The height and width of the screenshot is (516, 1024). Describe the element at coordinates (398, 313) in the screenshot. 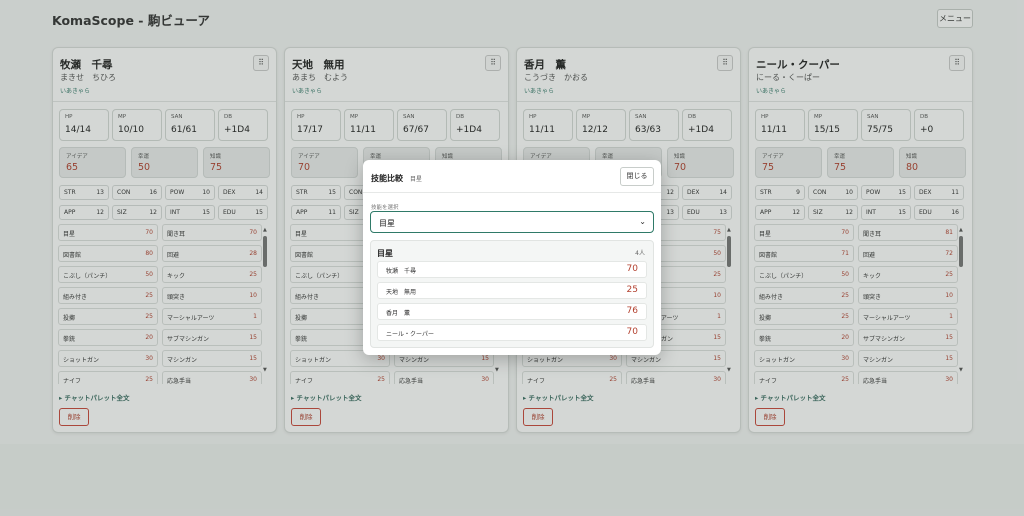

I see `result-character-name: 香月 薫` at that location.